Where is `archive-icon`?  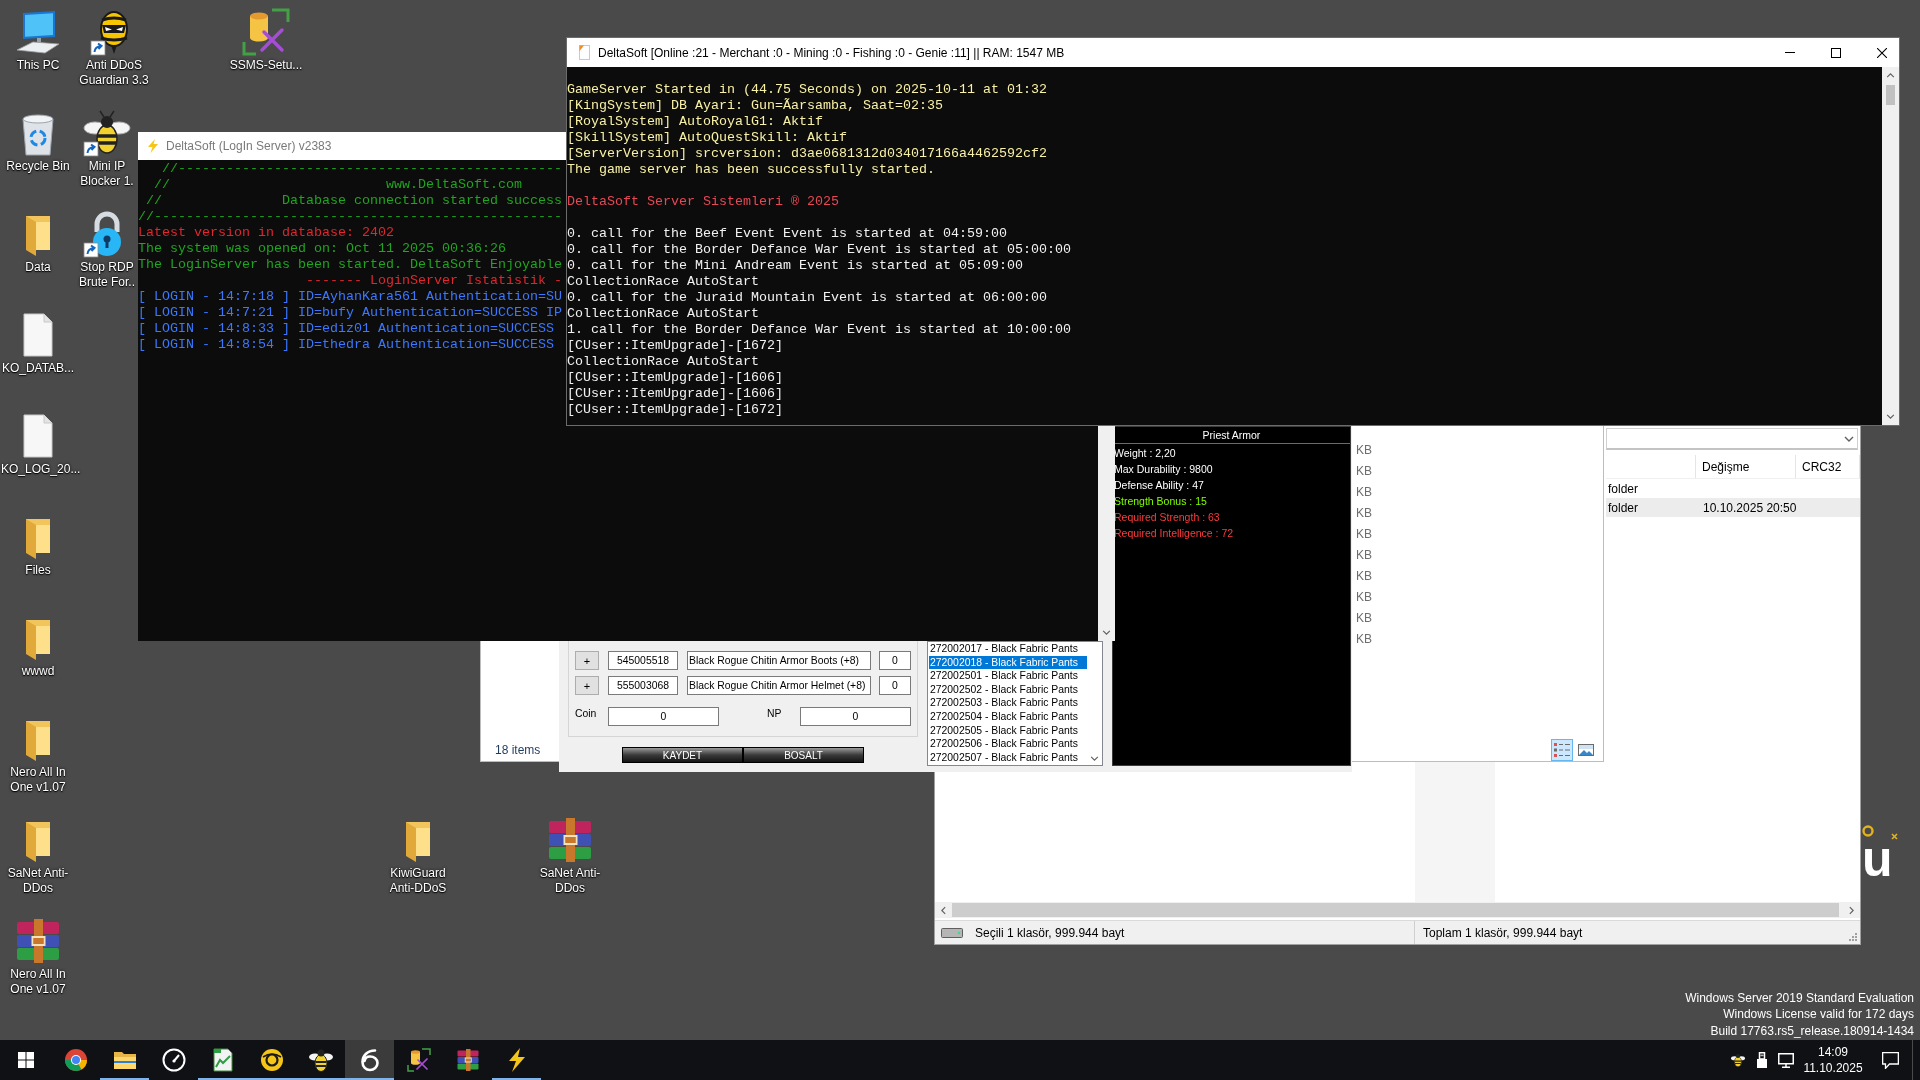 archive-icon is located at coordinates (467, 1060).